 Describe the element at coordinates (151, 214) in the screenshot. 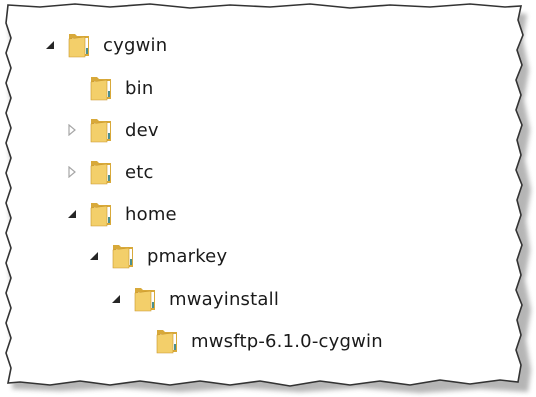

I see `tree-item-label: home` at that location.